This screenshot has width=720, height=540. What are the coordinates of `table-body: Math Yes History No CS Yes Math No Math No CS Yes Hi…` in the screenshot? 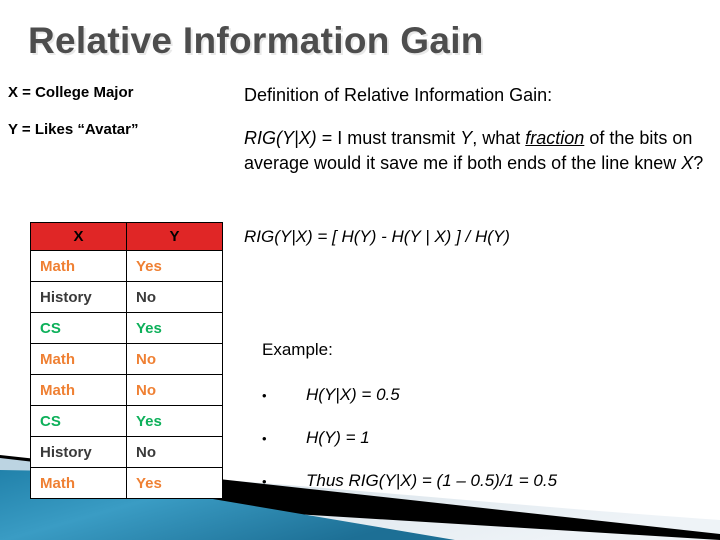 It's located at (126, 374).